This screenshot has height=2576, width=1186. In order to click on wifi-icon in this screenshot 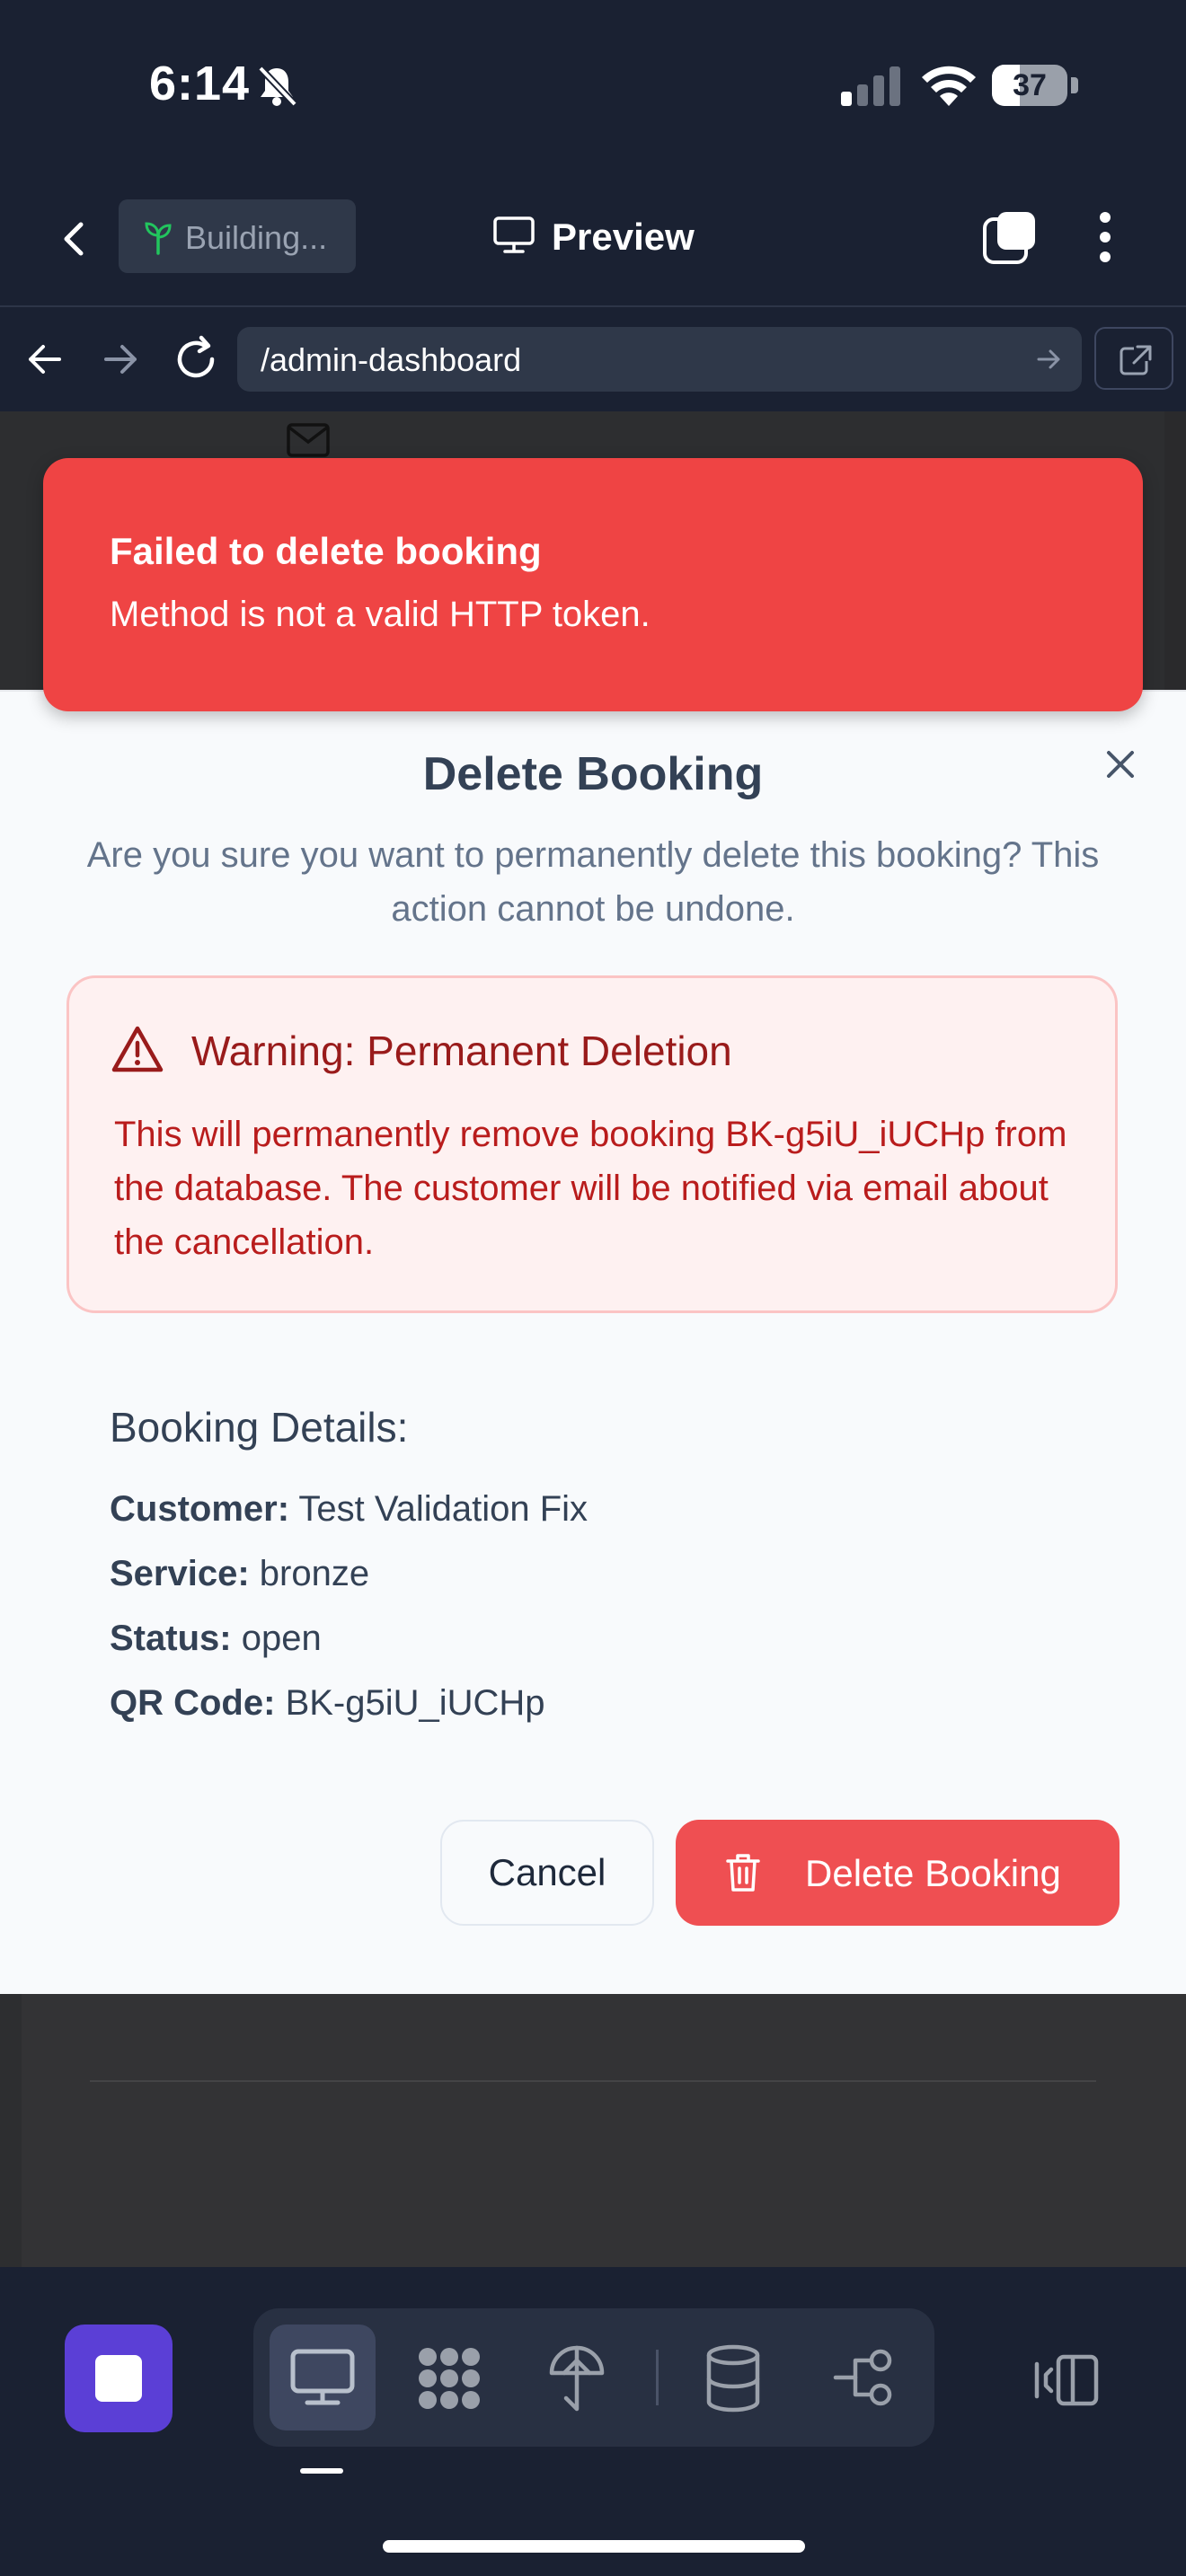, I will do `click(949, 86)`.